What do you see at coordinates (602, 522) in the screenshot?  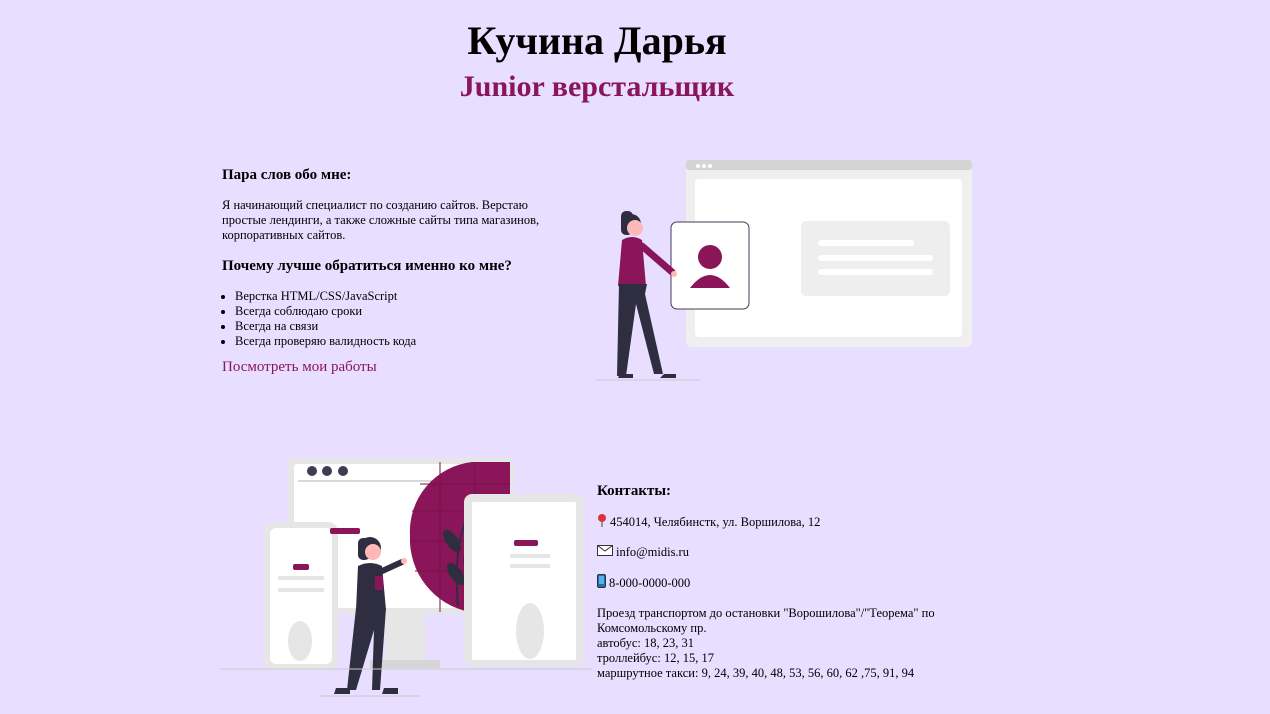 I see `map-pin-icon` at bounding box center [602, 522].